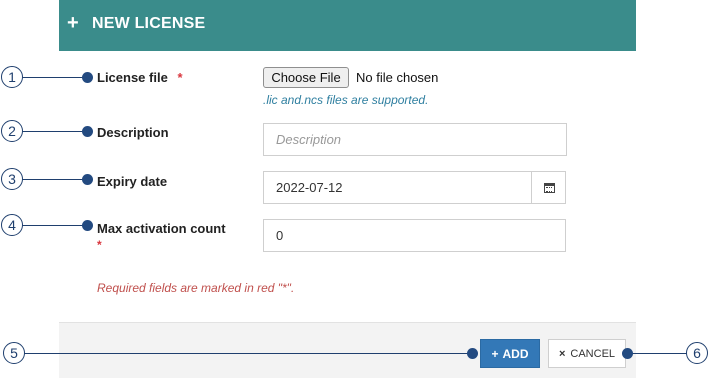 The image size is (711, 378). Describe the element at coordinates (306, 77) in the screenshot. I see `choose-file-button: Choose File` at that location.